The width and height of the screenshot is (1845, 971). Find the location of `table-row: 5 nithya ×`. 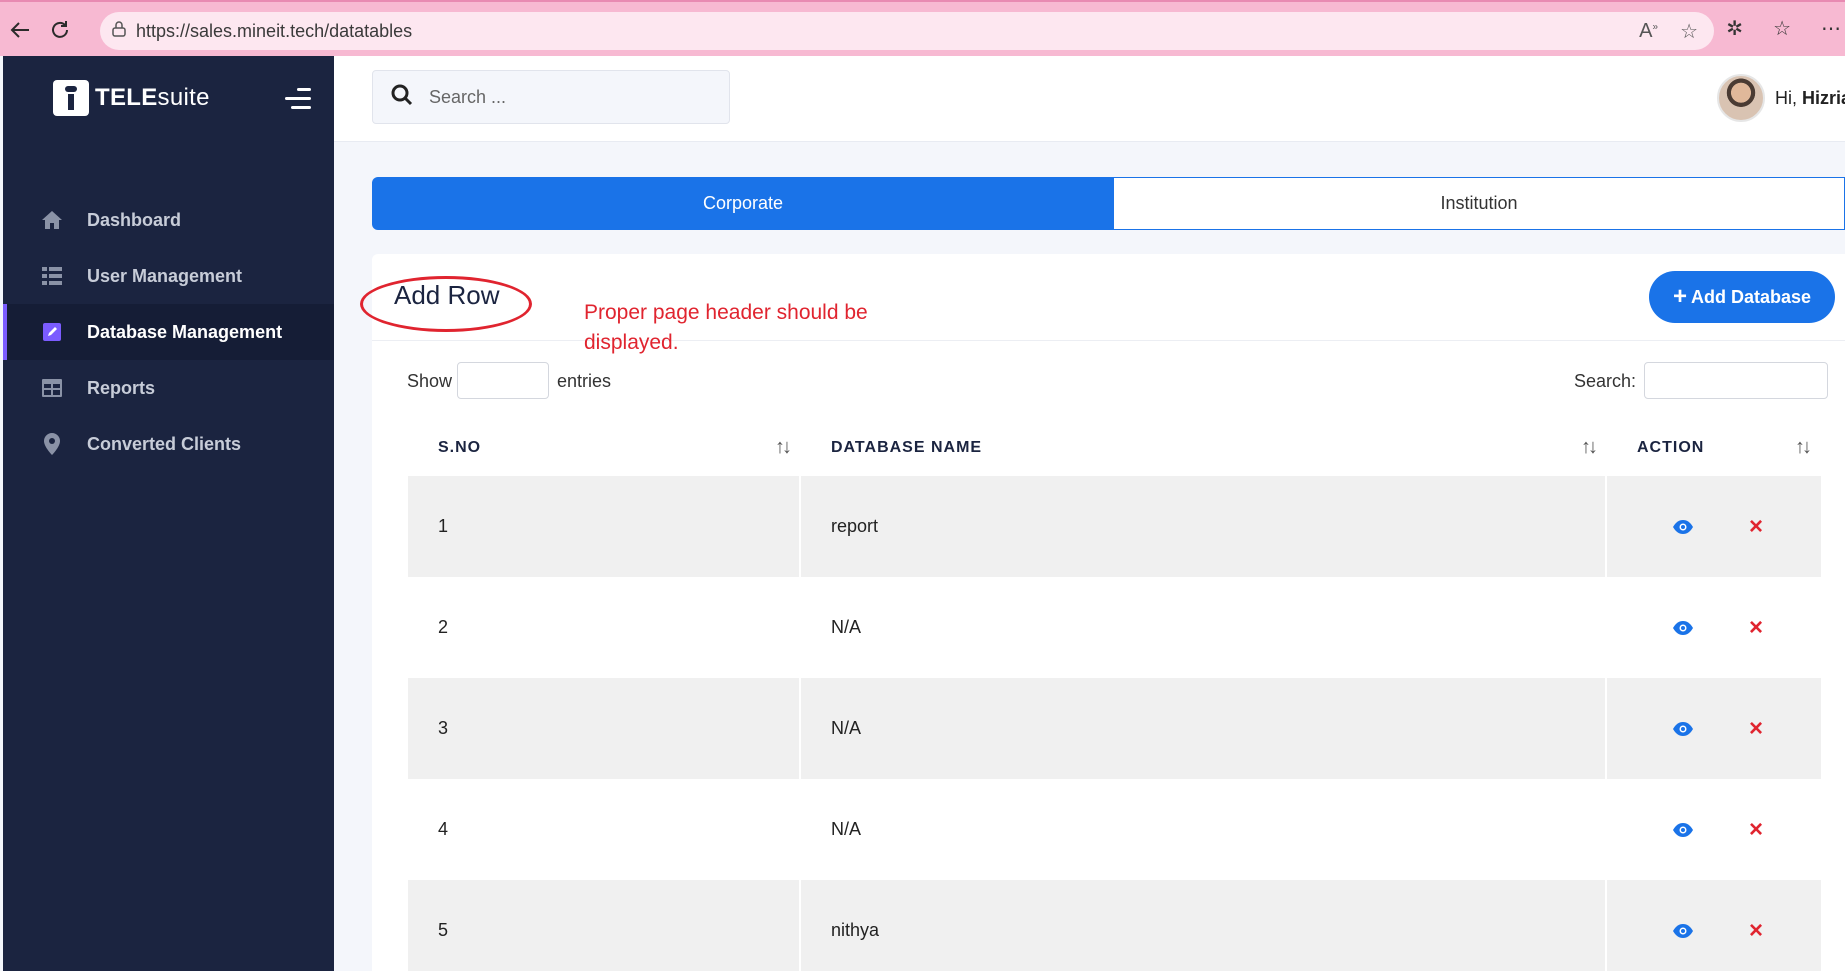

table-row: 5 nithya × is located at coordinates (1114, 925).